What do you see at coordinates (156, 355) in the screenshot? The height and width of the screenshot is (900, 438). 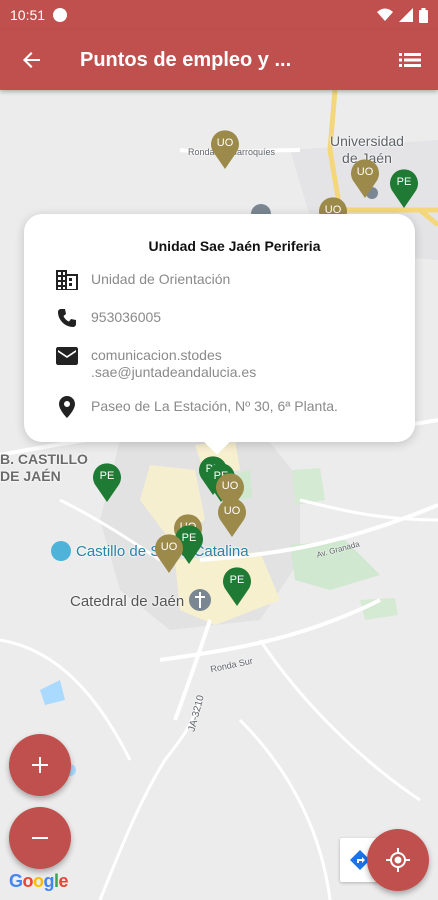 I see `info-email-line1: comunicacion.stodes` at bounding box center [156, 355].